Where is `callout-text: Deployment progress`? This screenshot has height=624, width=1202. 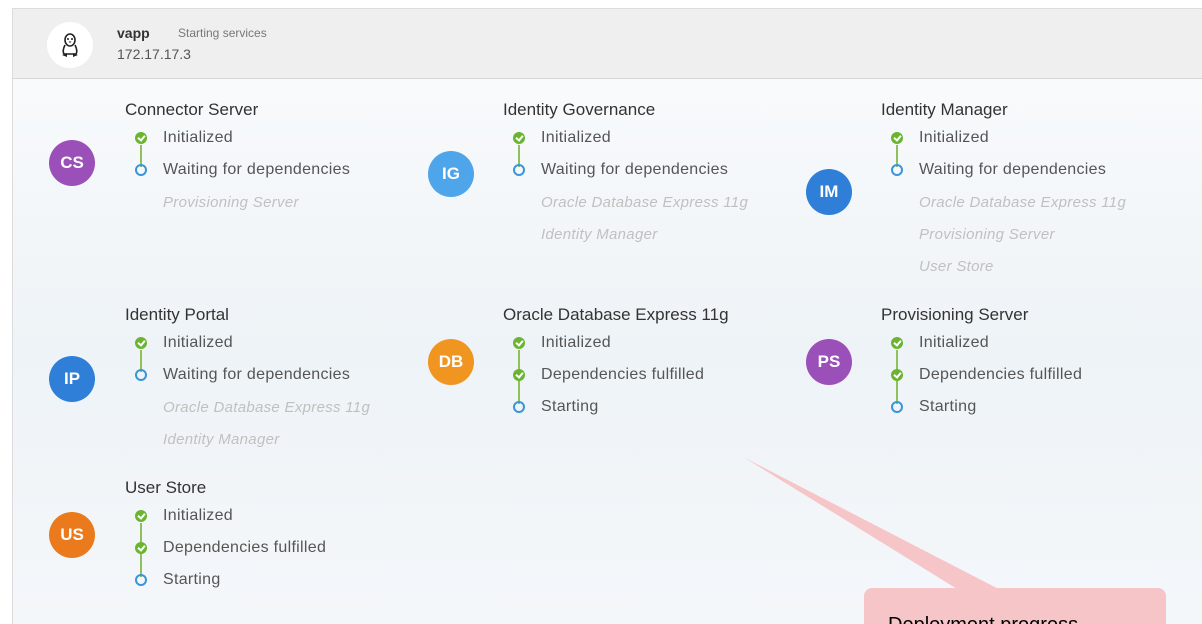 callout-text: Deployment progress is located at coordinates (983, 619).